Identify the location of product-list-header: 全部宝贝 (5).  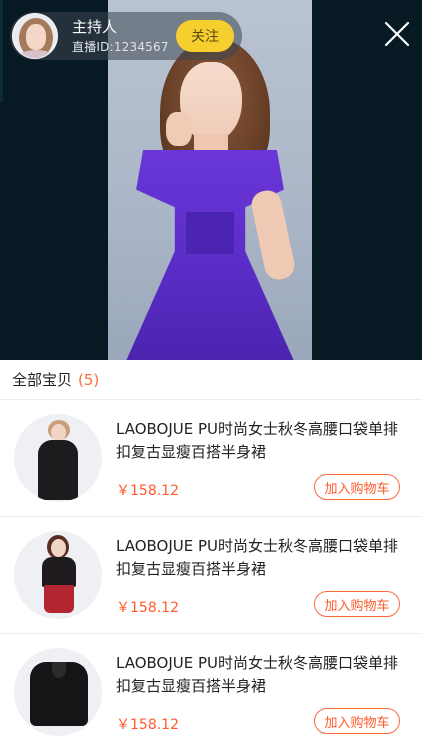
(211, 380).